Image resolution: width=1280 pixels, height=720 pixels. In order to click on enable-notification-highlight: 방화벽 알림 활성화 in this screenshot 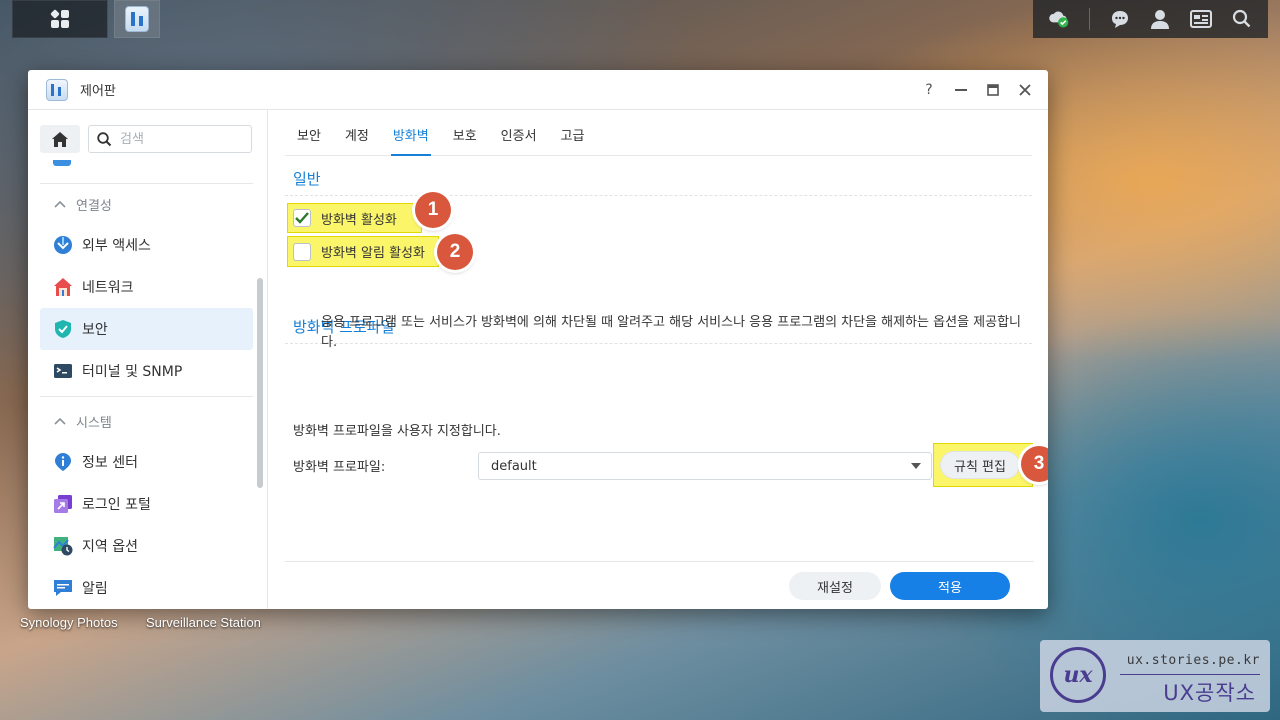, I will do `click(363, 251)`.